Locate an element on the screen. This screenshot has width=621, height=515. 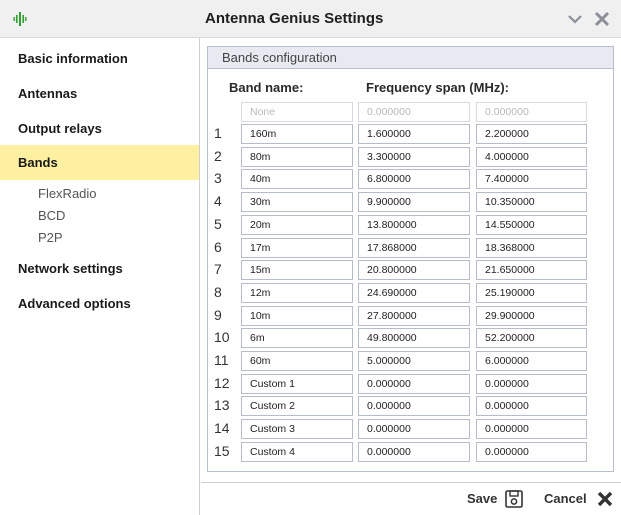
band-name-placeholder: None is located at coordinates (297, 112).